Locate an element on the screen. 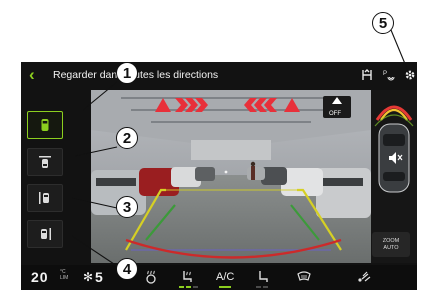 This screenshot has width=437, height=294. callout-5: 5 is located at coordinates (383, 23).